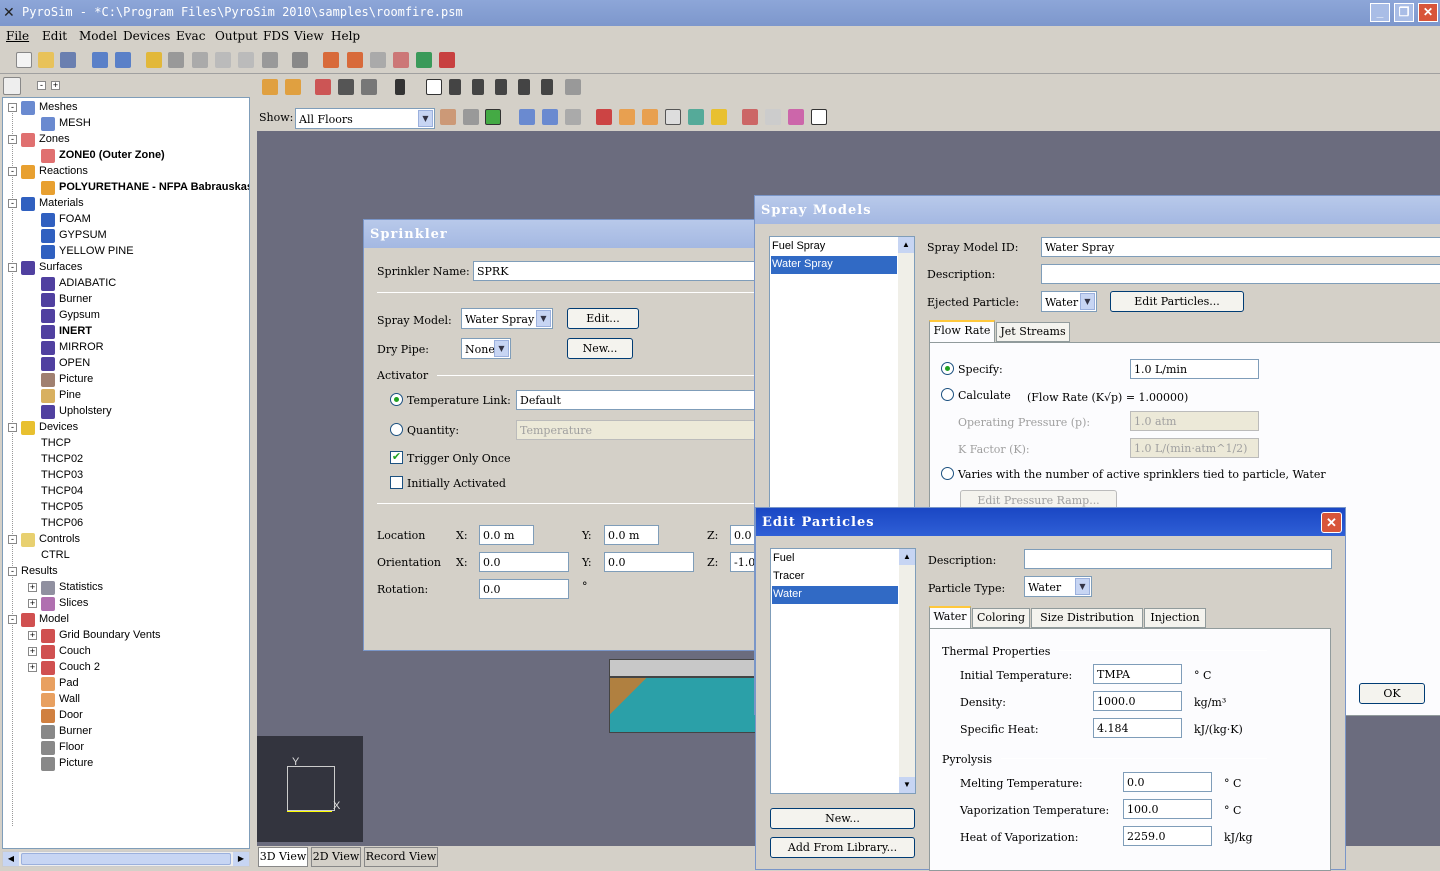  I want to click on label-tool-icon, so click(819, 117).